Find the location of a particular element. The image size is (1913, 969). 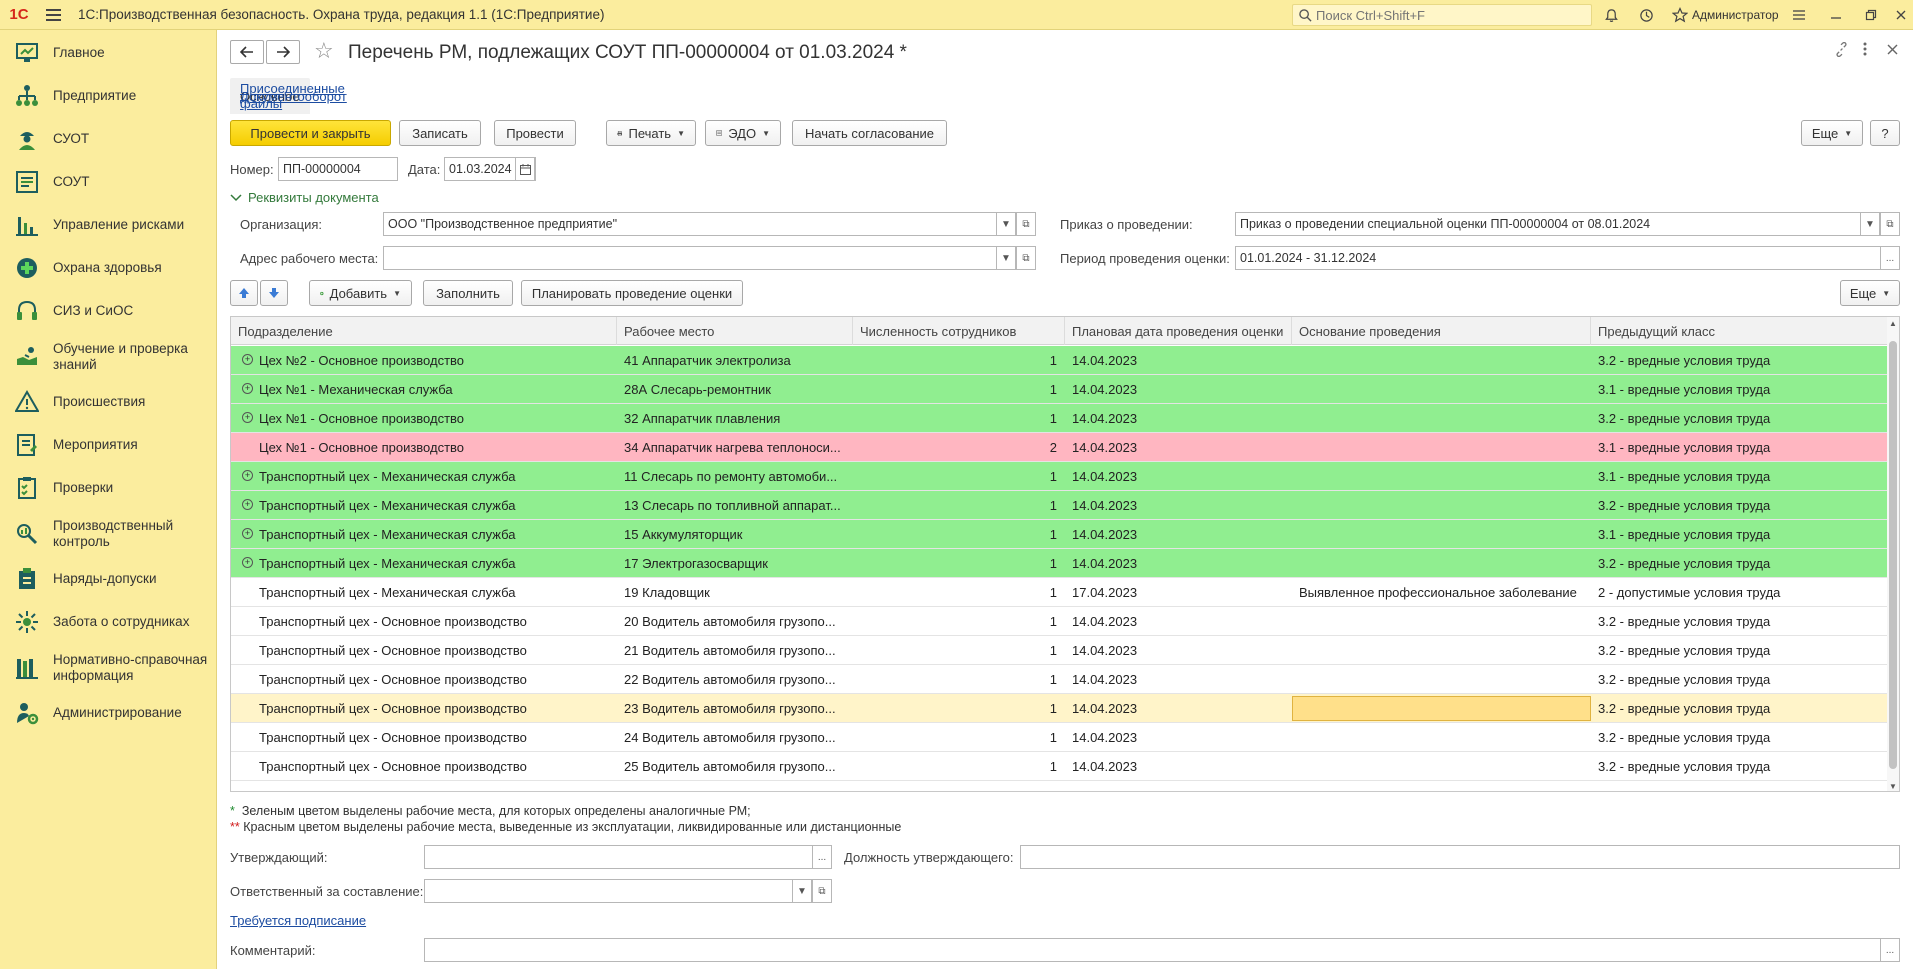

column-header-basis: Основание проведения is located at coordinates (1441, 331).